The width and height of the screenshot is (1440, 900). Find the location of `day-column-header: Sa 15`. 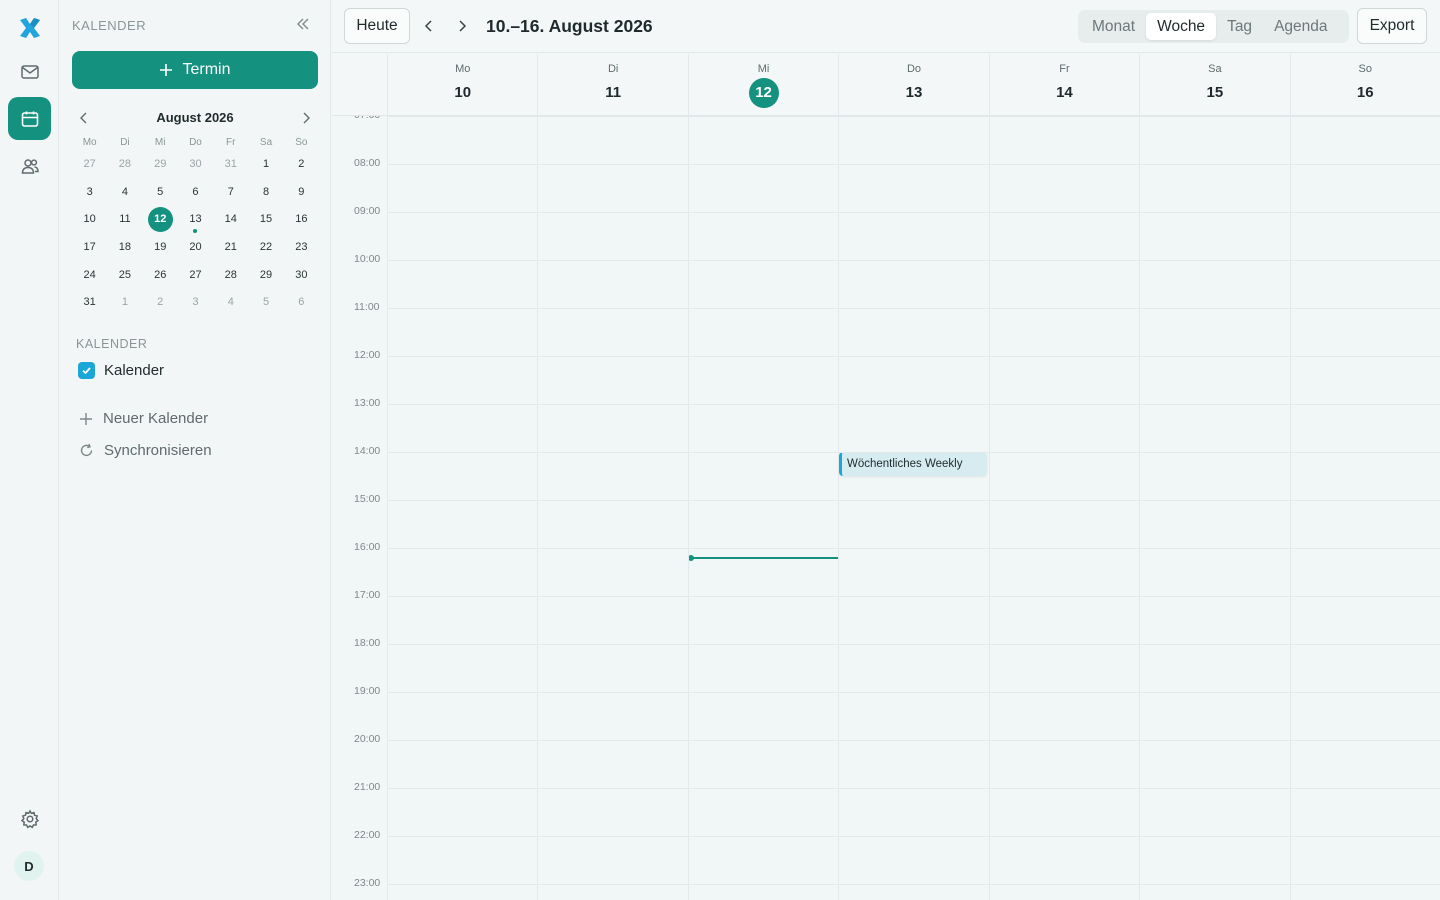

day-column-header: Sa 15 is located at coordinates (1214, 85).